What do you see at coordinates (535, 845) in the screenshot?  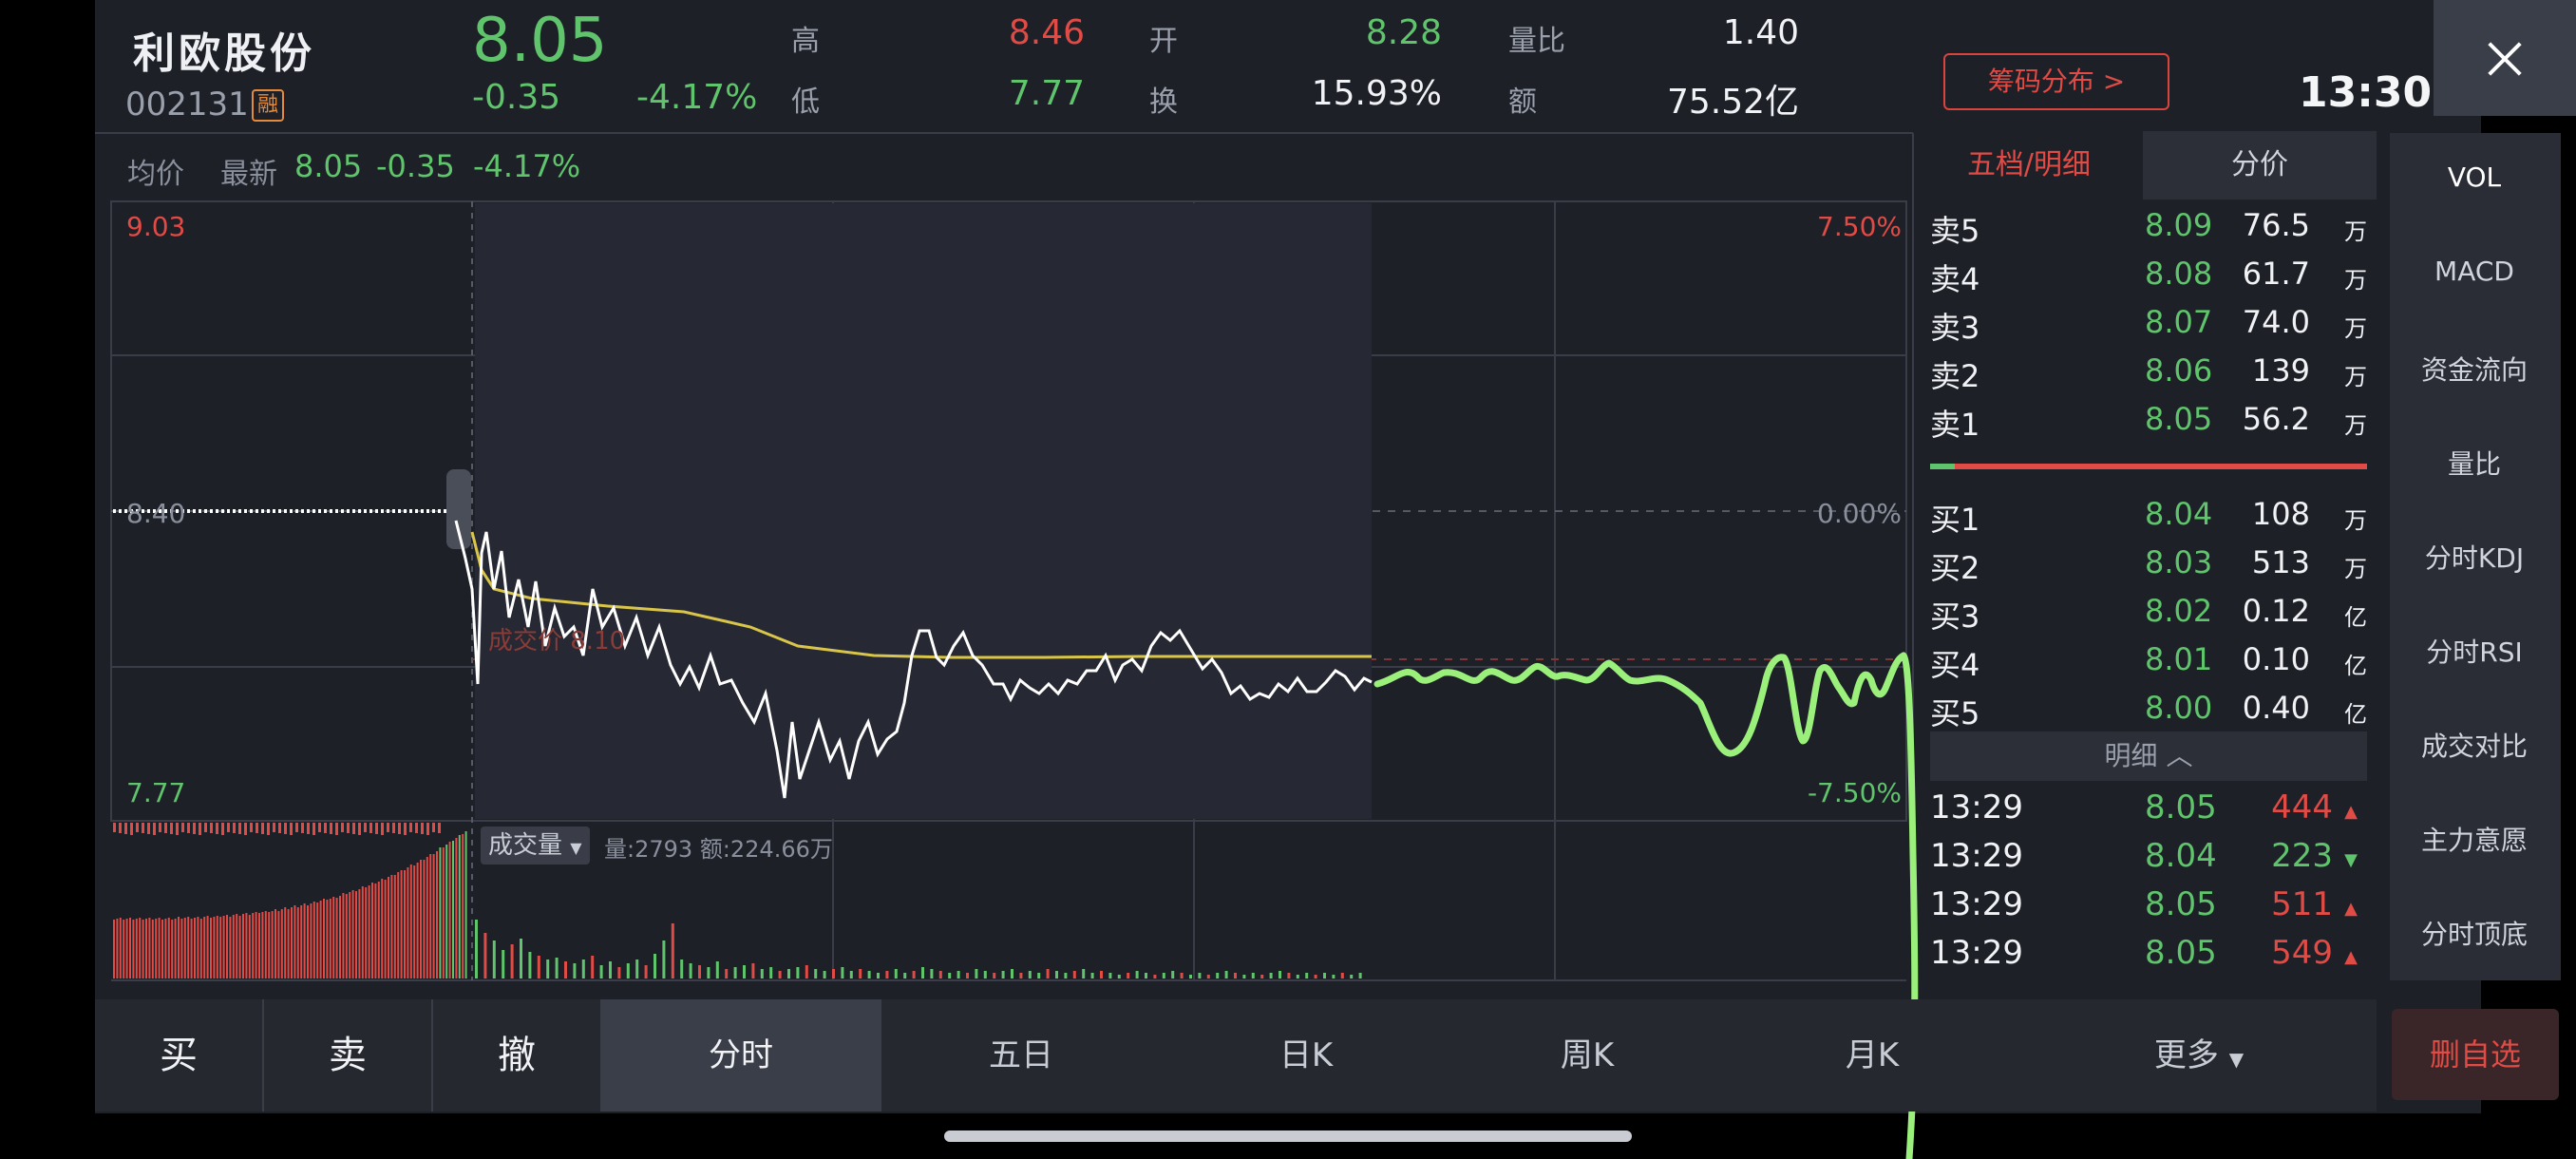 I see `volume-selector: 成交量 ▼` at bounding box center [535, 845].